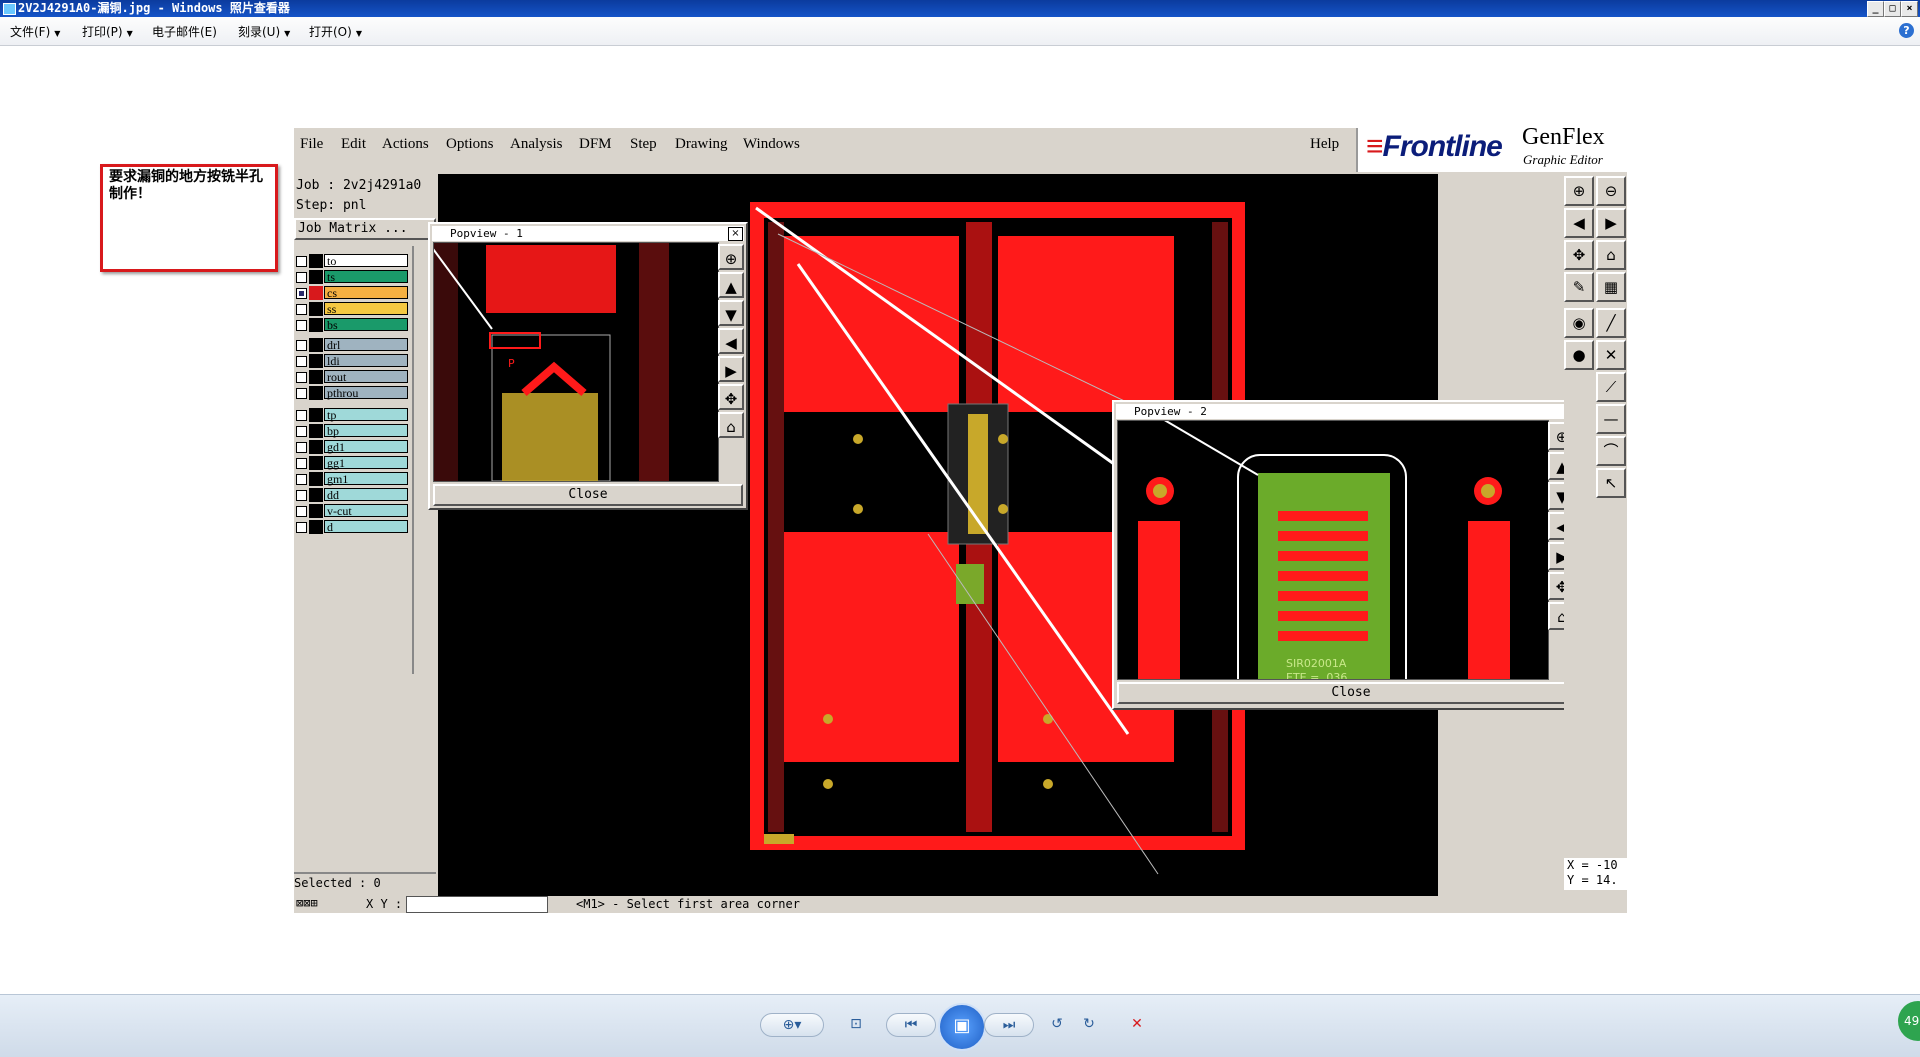 The image size is (1920, 1057). I want to click on layer-name: ts, so click(366, 276).